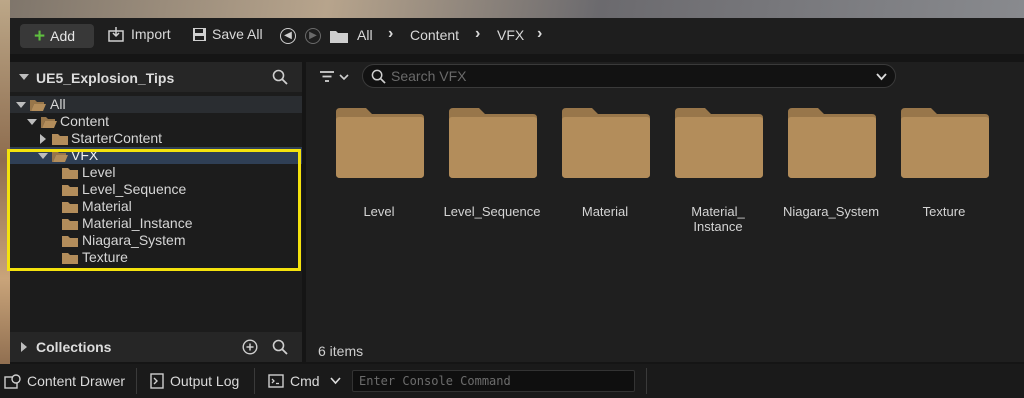 This screenshot has height=398, width=1024. What do you see at coordinates (944, 211) in the screenshot?
I see `asset-label: Texture` at bounding box center [944, 211].